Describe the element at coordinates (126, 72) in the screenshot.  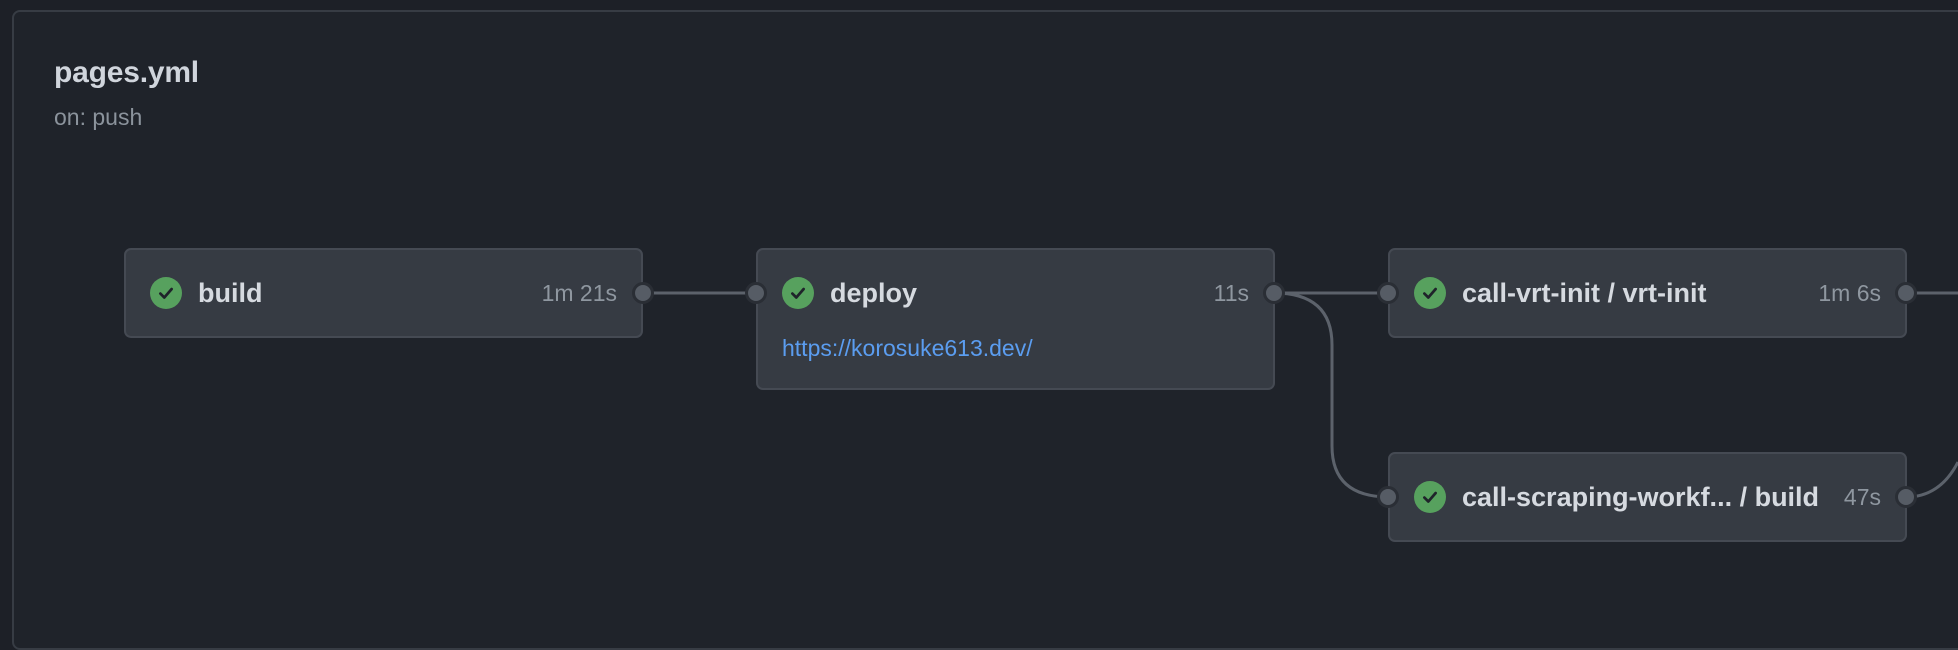
I see `workflow-title: pages.yml` at that location.